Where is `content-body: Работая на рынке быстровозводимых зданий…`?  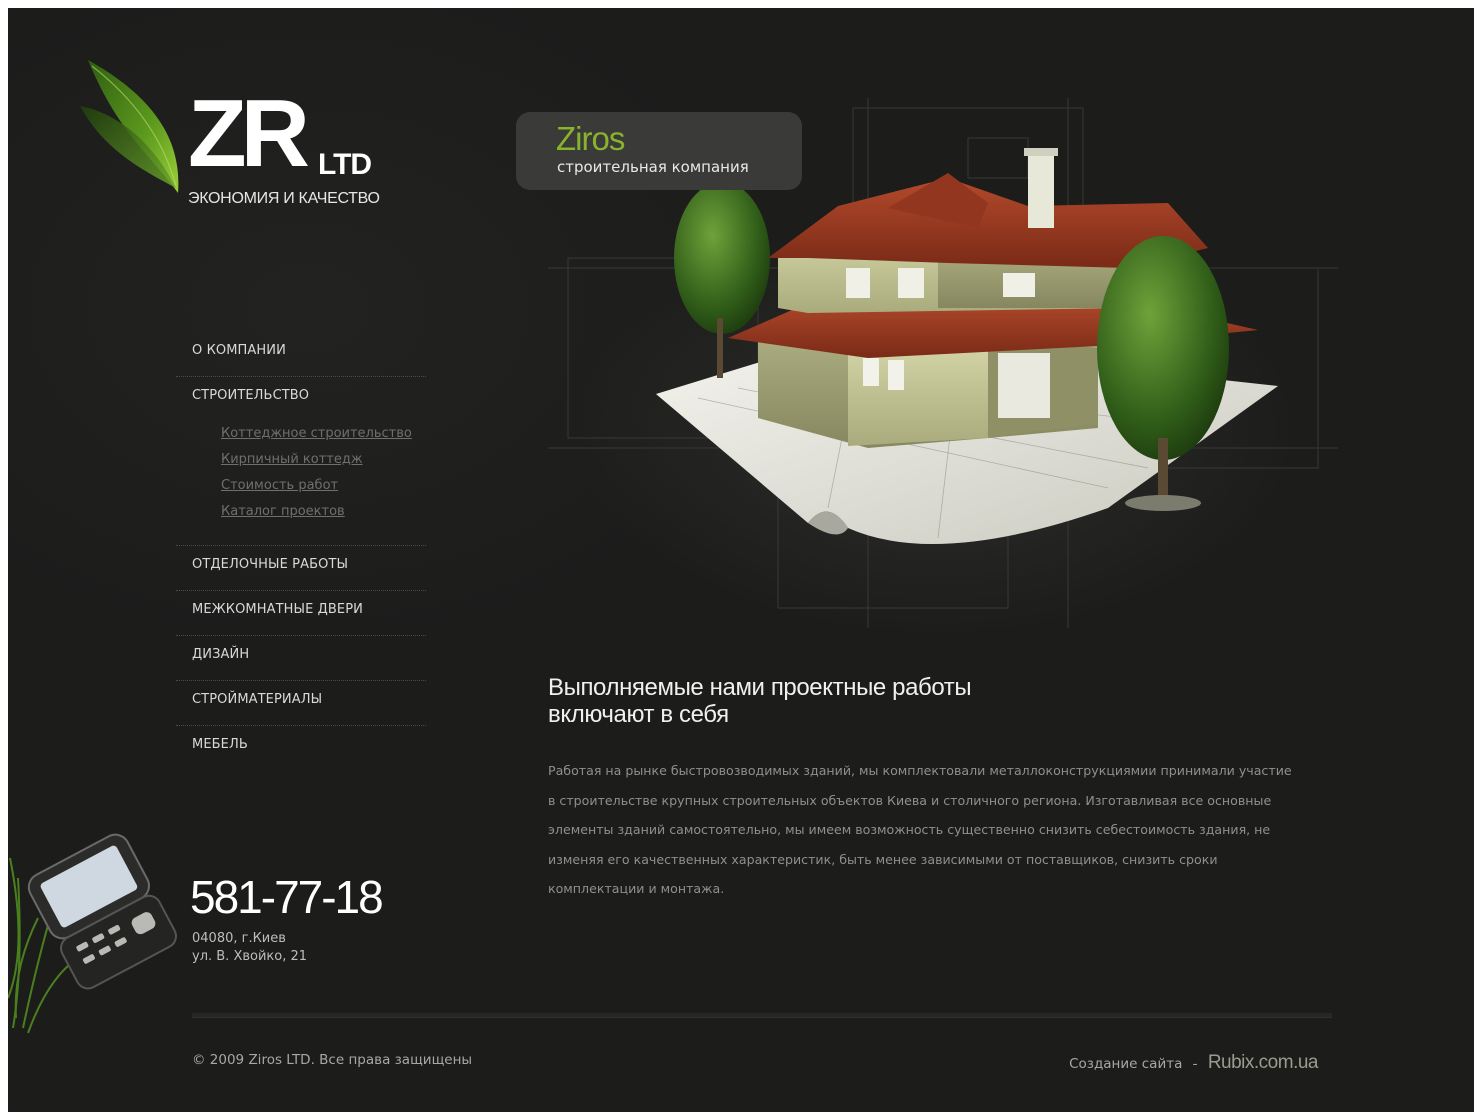
content-body: Работая на рынке быстровозводимых зданий… is located at coordinates (948, 830).